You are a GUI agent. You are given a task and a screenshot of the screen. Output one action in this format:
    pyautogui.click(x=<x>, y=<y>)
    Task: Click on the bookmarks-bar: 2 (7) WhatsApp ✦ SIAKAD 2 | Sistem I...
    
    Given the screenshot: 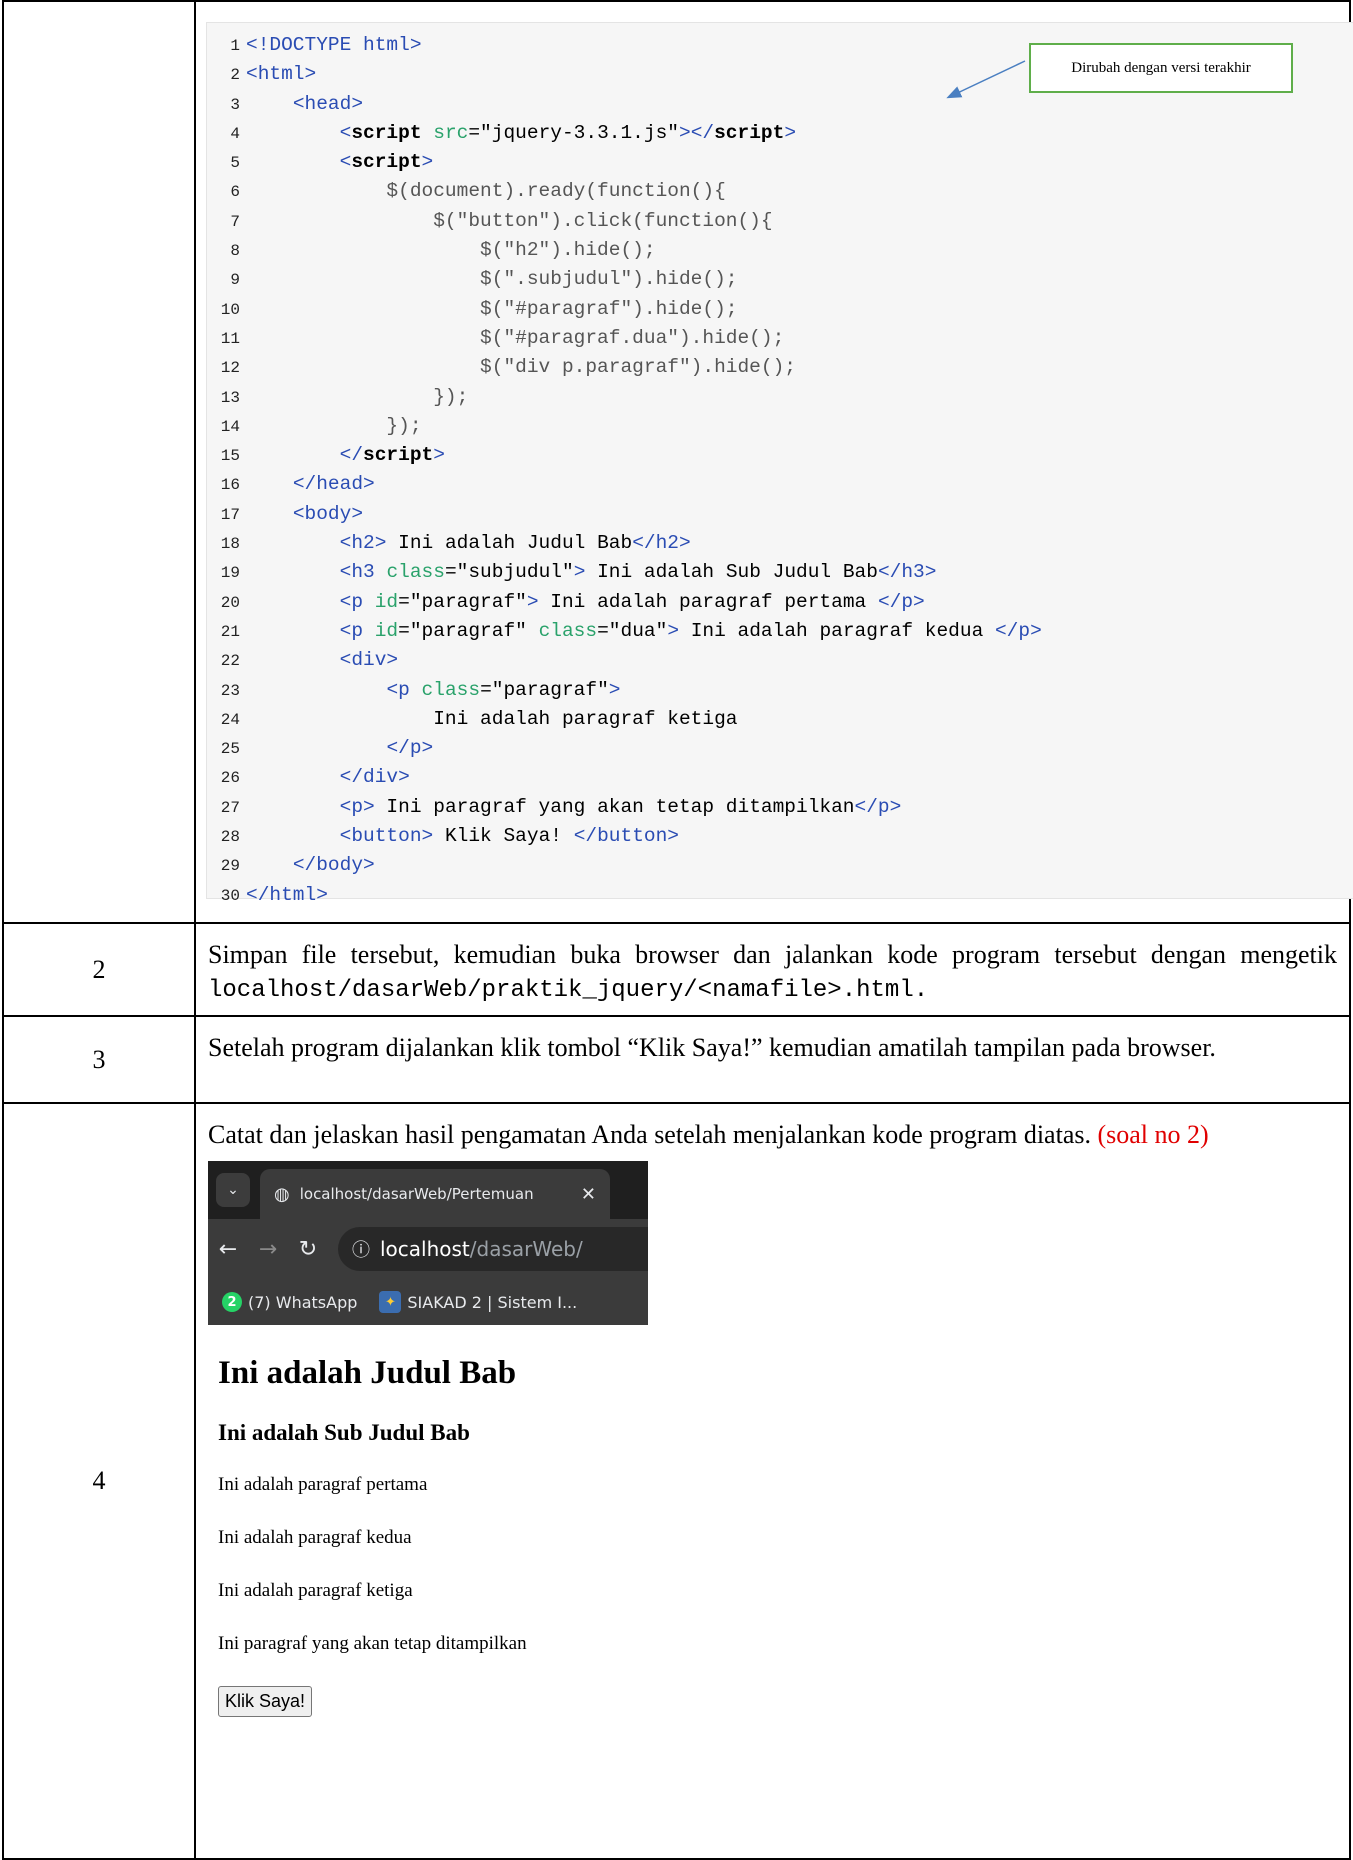 What is the action you would take?
    pyautogui.click(x=428, y=1302)
    